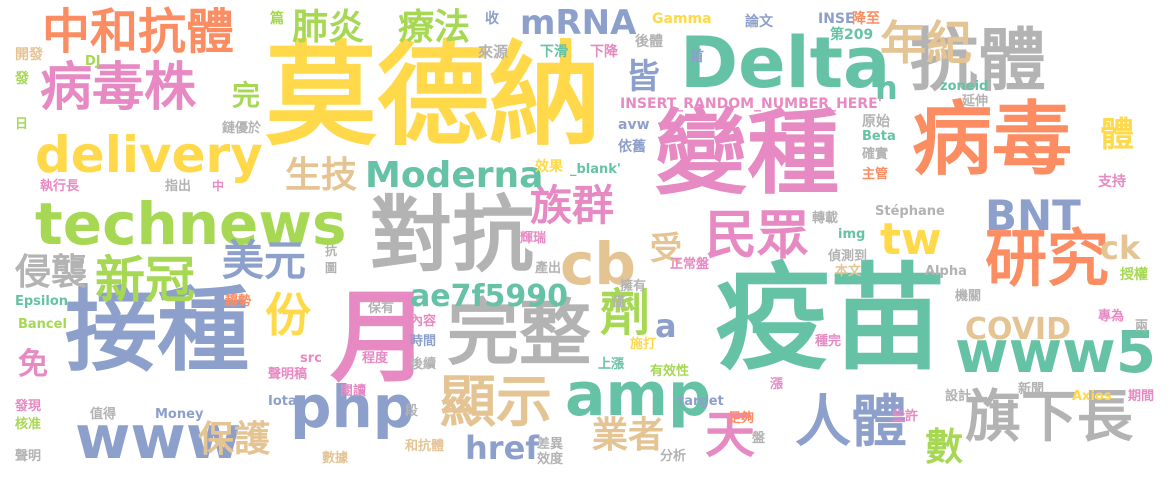 Image resolution: width=1175 pixels, height=482 pixels. What do you see at coordinates (145, 280) in the screenshot?
I see `cloud-word: 新冠` at bounding box center [145, 280].